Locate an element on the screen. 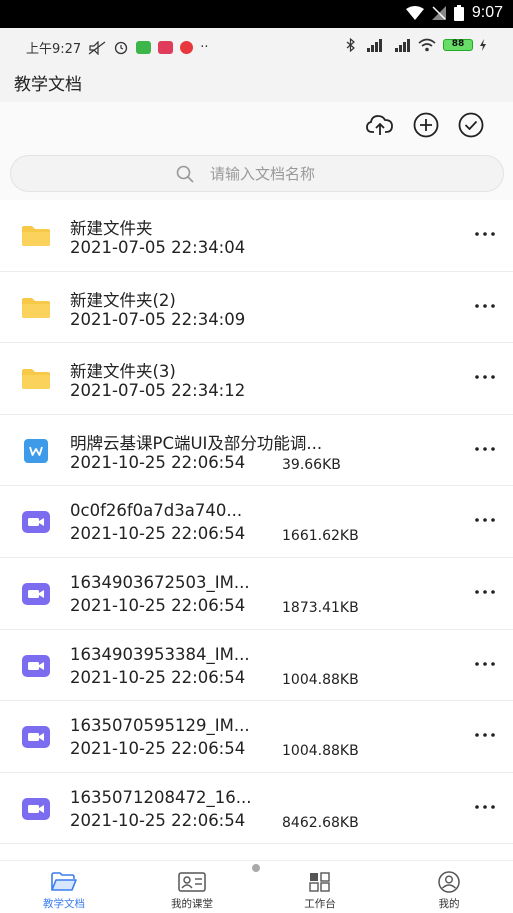 The image size is (513, 913). charging-icon is located at coordinates (483, 45).